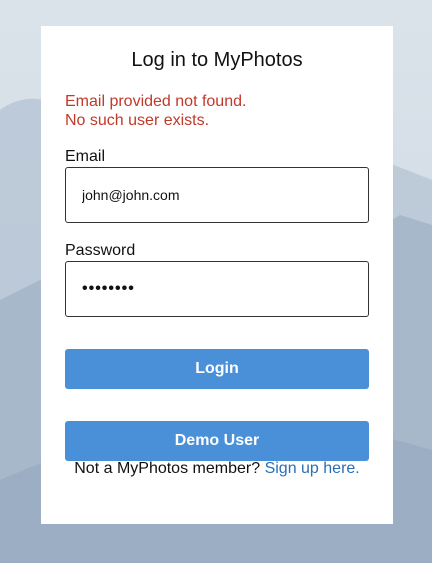  I want to click on login-button: Login, so click(217, 369).